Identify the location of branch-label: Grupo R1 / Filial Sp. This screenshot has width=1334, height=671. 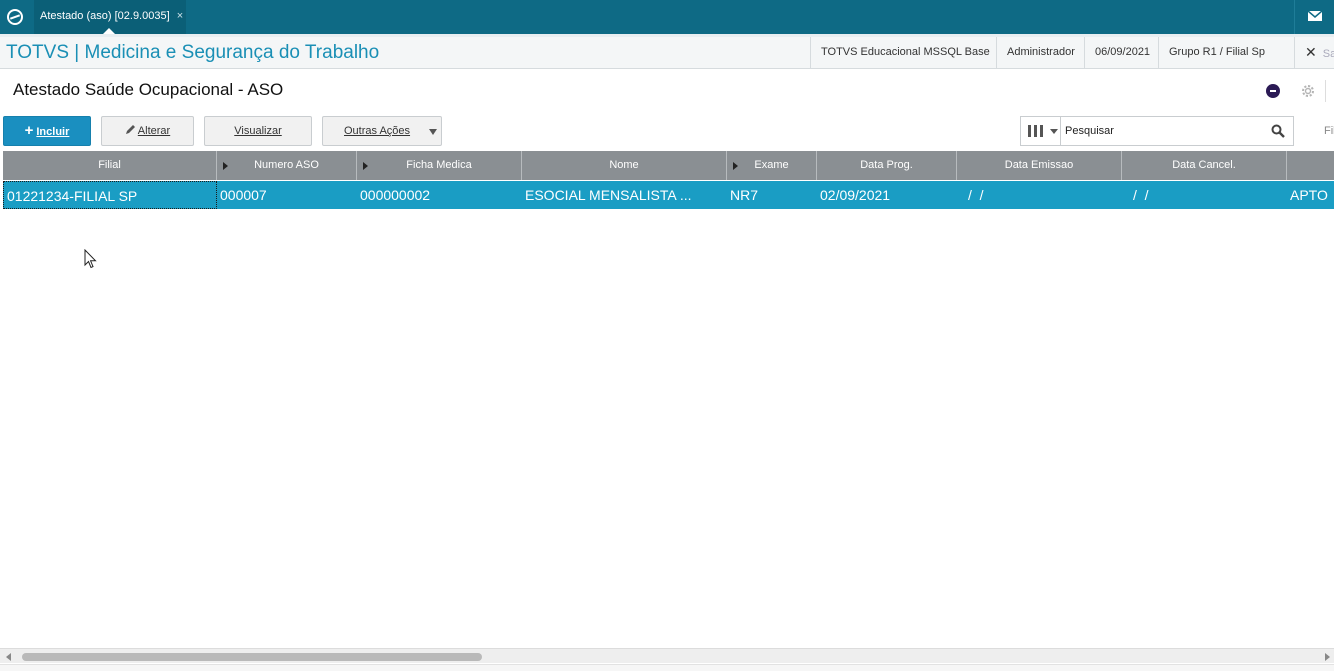
(1216, 52).